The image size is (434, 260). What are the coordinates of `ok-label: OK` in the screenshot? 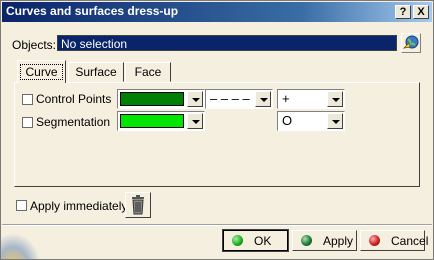 It's located at (263, 241).